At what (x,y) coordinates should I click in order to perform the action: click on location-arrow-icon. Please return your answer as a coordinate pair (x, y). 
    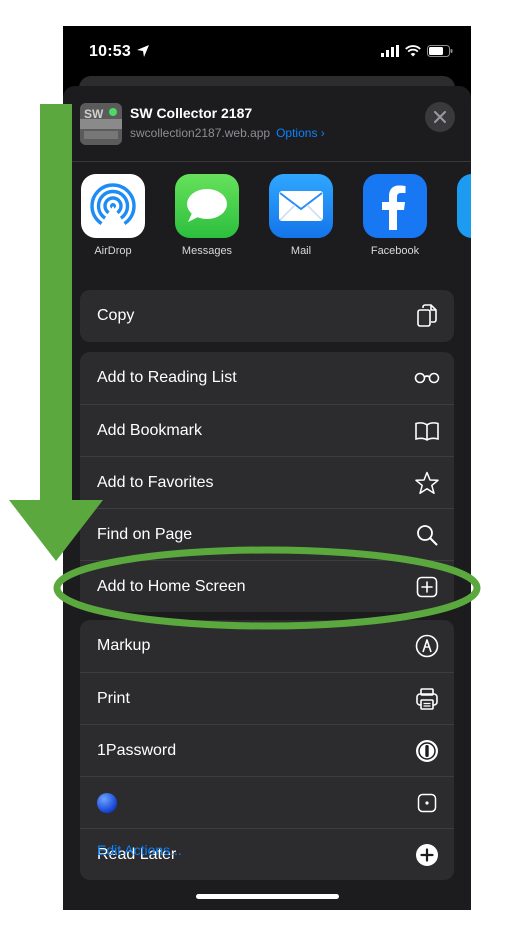
    Looking at the image, I should click on (143, 51).